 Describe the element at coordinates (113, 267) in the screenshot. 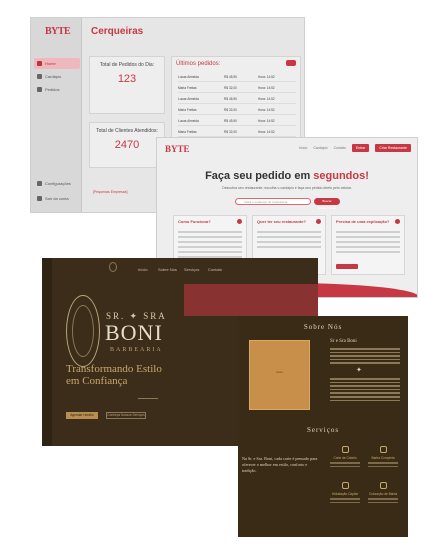

I see `barber-emblem-icon` at that location.